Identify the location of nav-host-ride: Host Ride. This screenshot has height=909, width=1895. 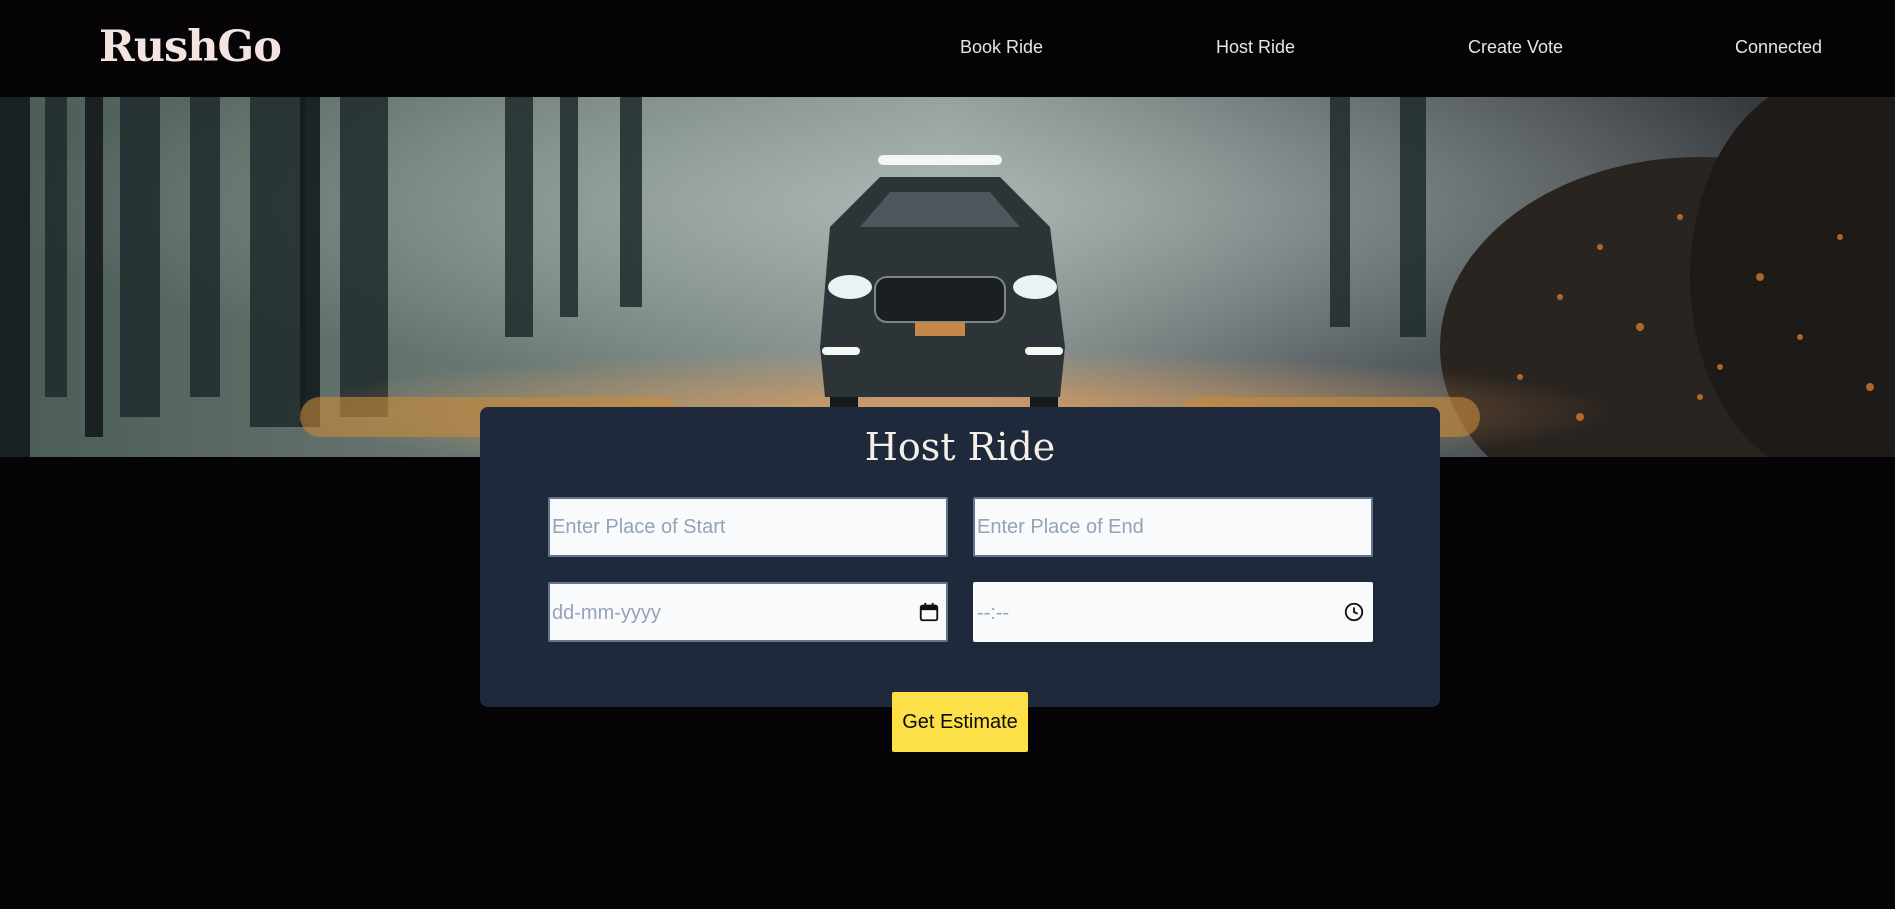
(1255, 47).